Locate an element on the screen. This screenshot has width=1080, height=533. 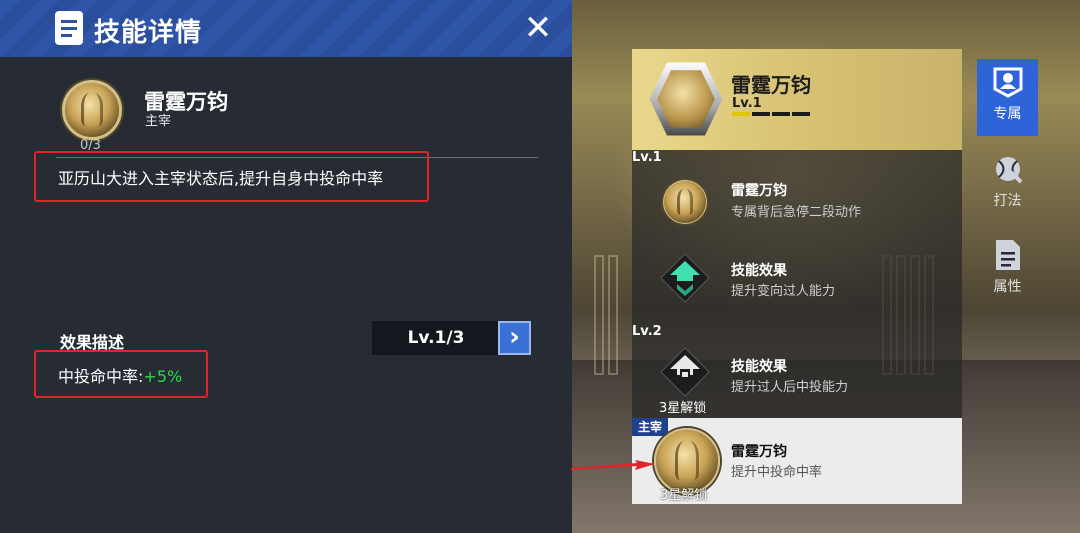
document-icon is located at coordinates (69, 28).